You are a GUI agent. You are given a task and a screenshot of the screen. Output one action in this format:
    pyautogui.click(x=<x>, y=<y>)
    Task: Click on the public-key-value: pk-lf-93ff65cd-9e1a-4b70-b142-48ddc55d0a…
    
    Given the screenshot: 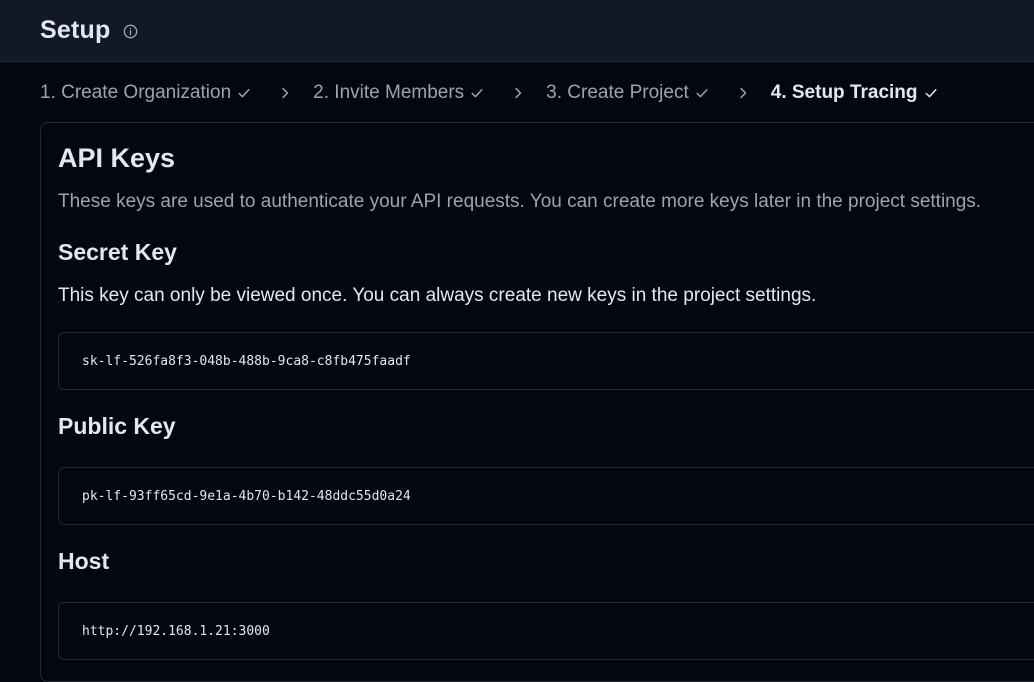 What is the action you would take?
    pyautogui.click(x=246, y=496)
    